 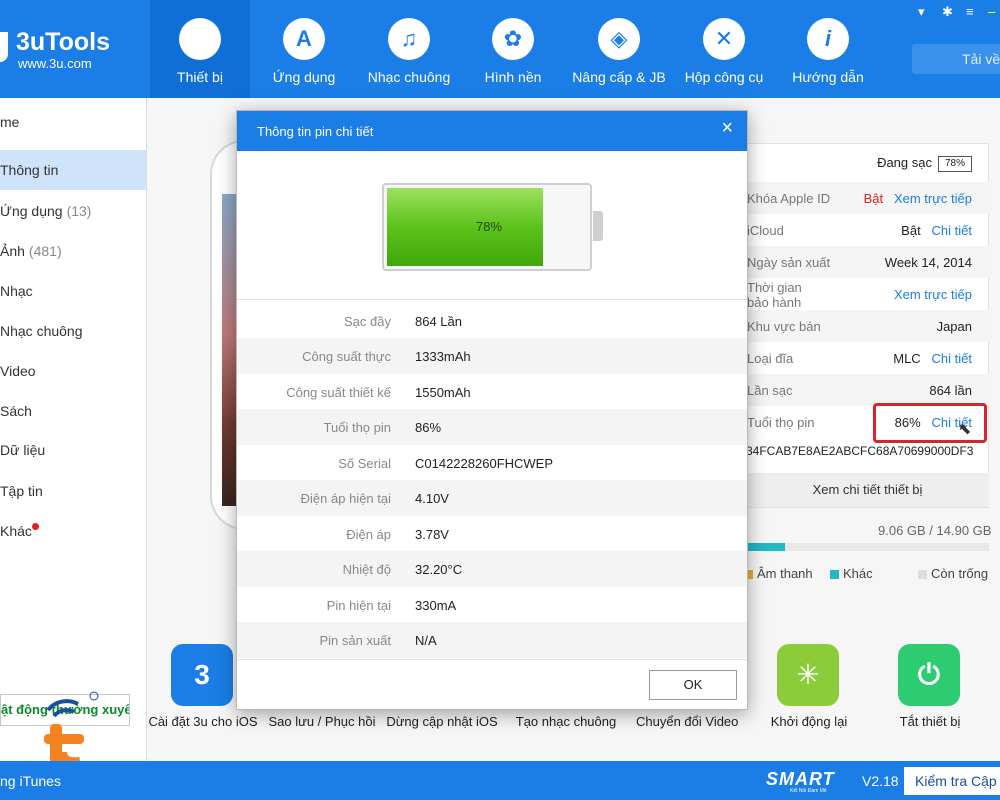 What do you see at coordinates (73, 411) in the screenshot?
I see `sidebar-item-sach: Sách` at bounding box center [73, 411].